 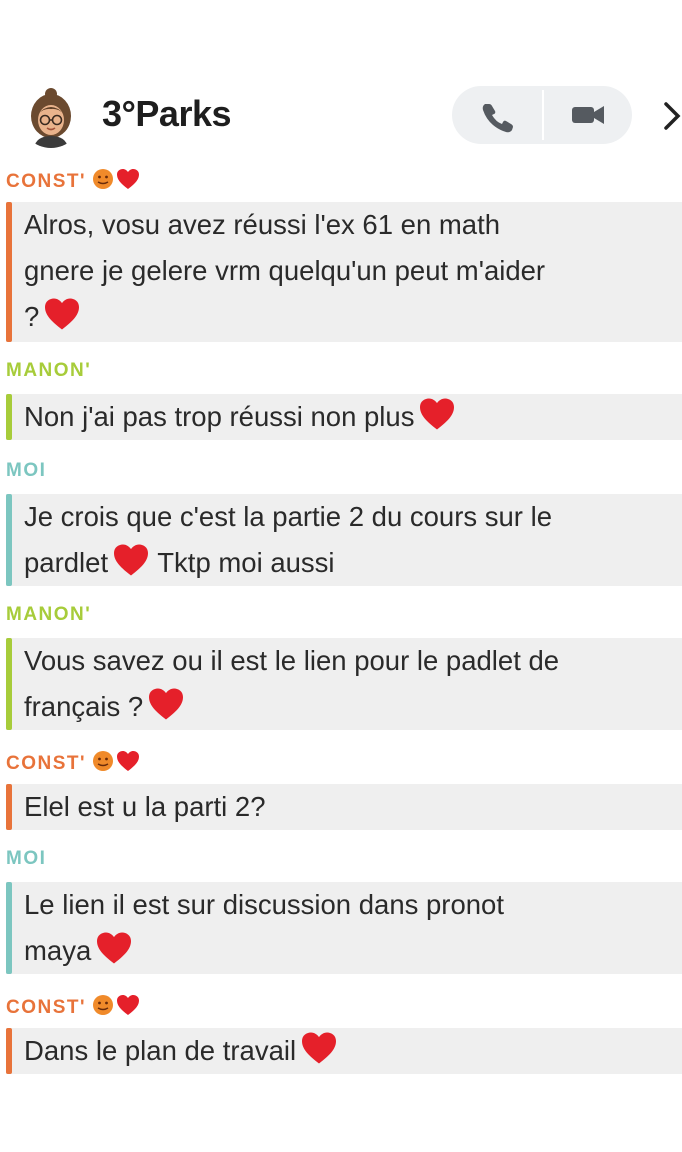 I want to click on call-controls, so click(x=542, y=115).